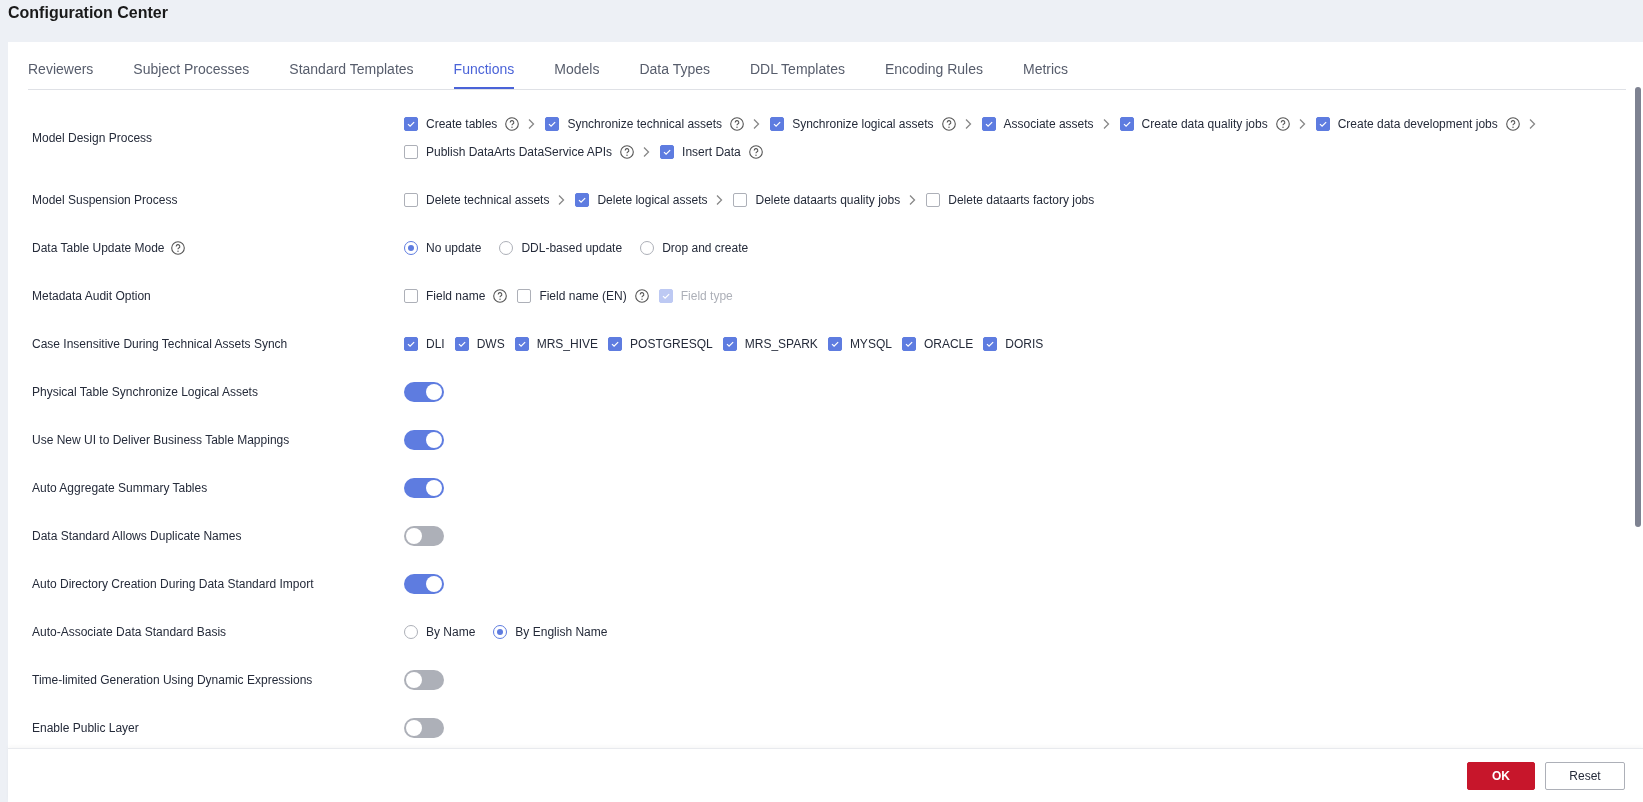  I want to click on setting-label: Data Standard Allows Duplicate Names, so click(137, 536).